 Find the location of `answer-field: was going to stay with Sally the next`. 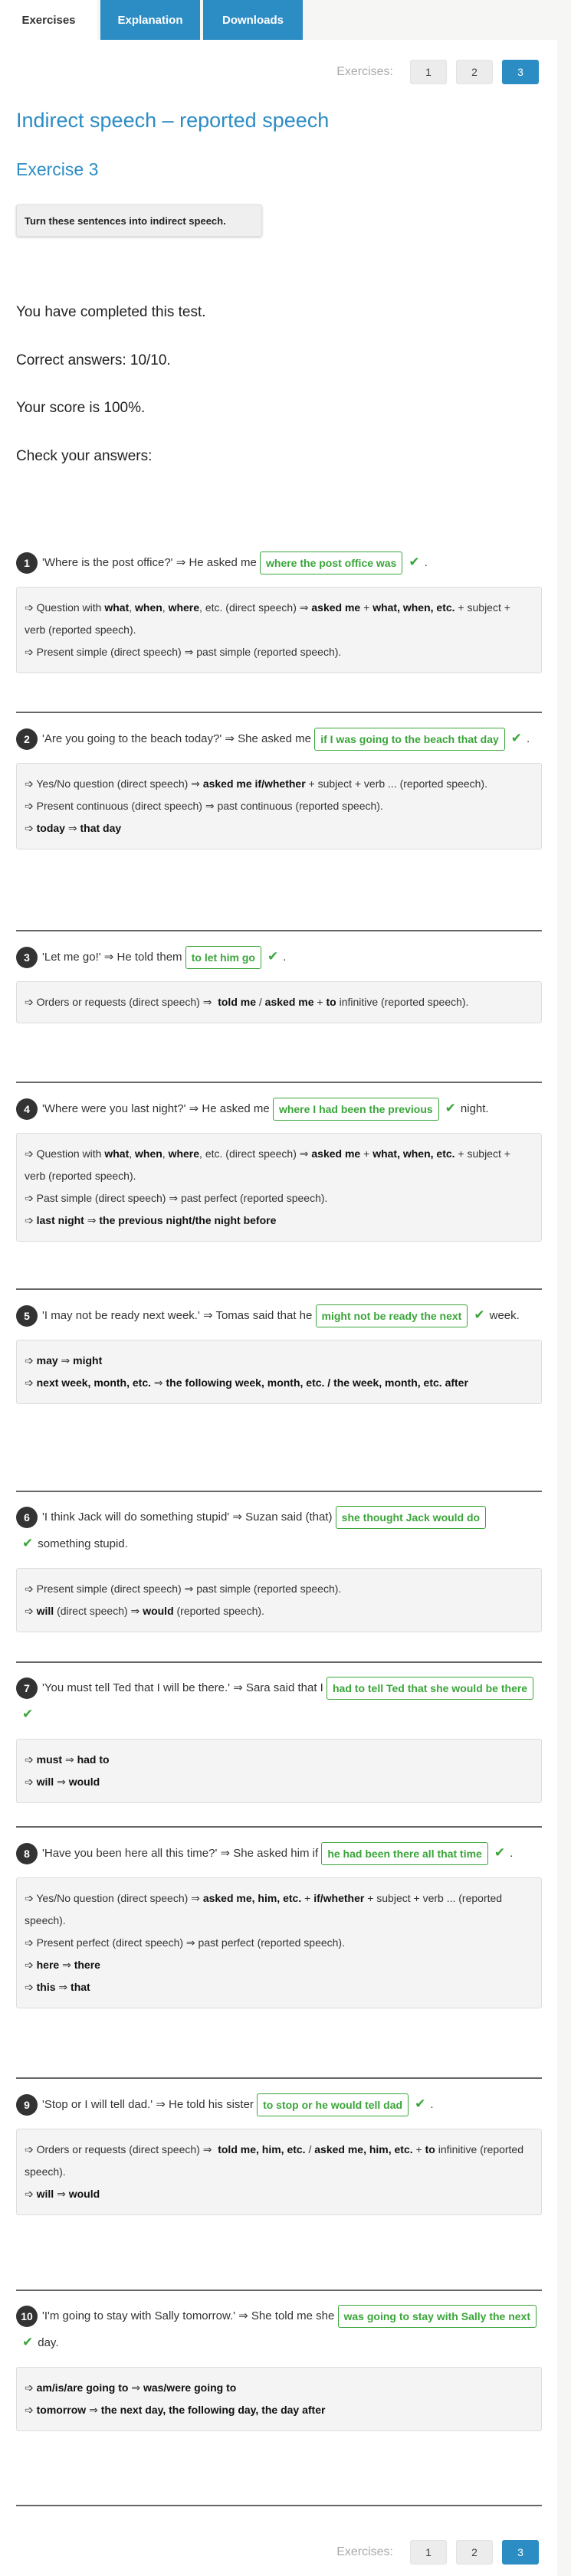

answer-field: was going to stay with Sally the next is located at coordinates (437, 2317).